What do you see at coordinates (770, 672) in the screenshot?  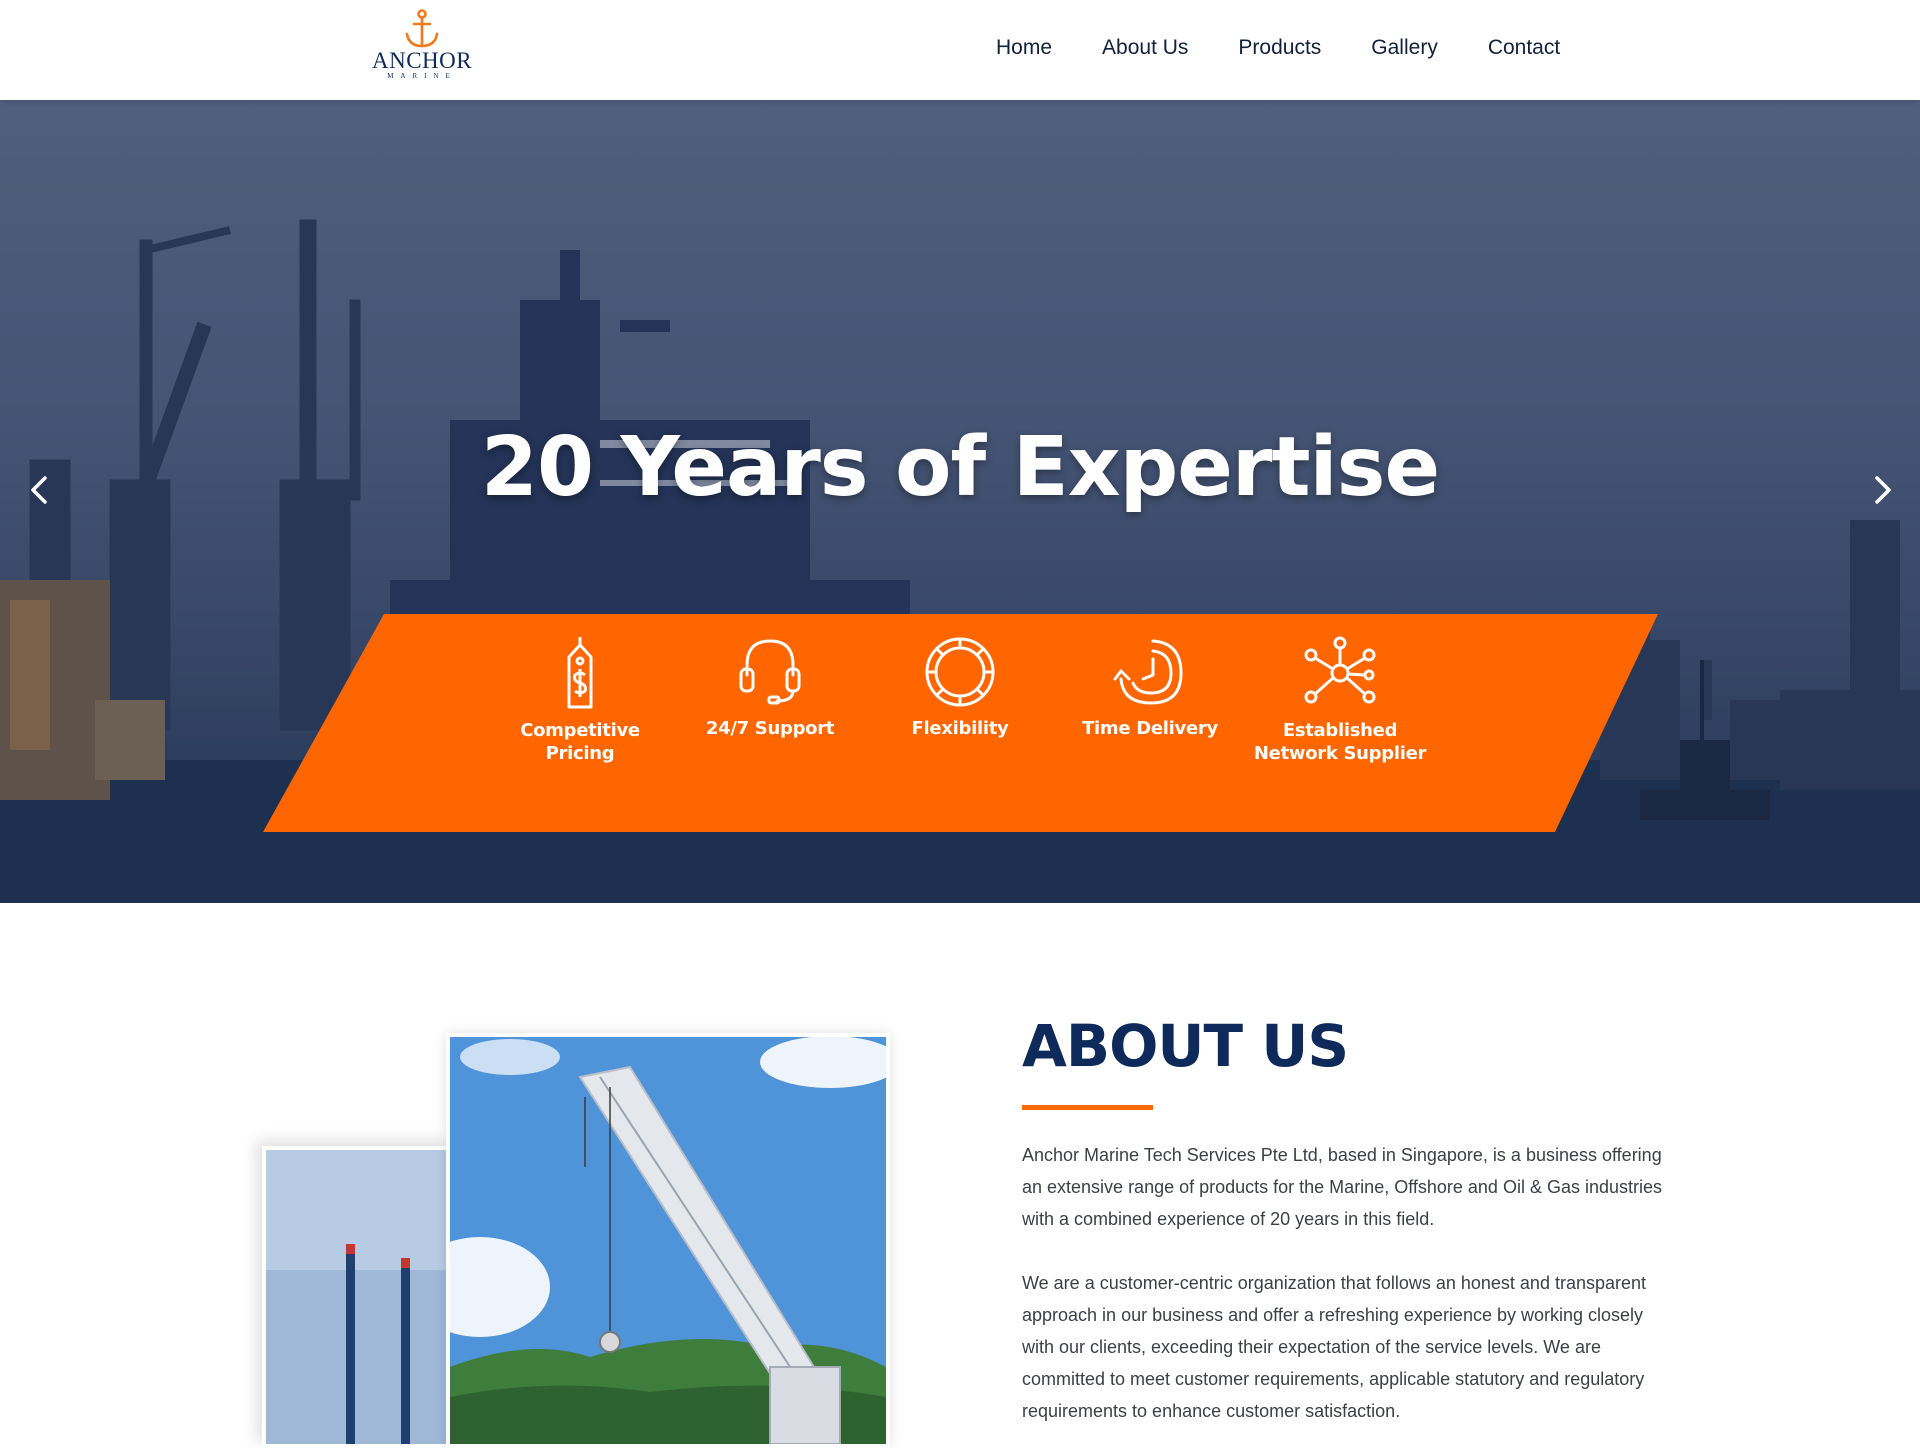 I see `headset-icon` at bounding box center [770, 672].